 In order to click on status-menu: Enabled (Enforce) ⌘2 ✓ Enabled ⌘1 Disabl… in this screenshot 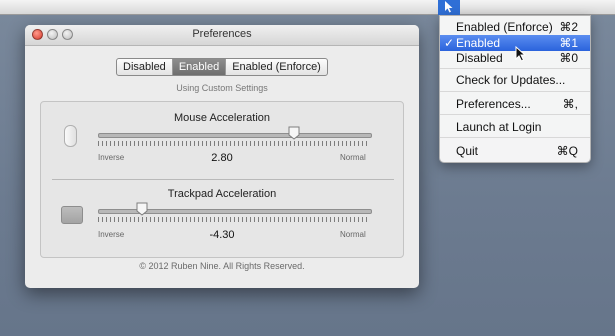, I will do `click(515, 89)`.